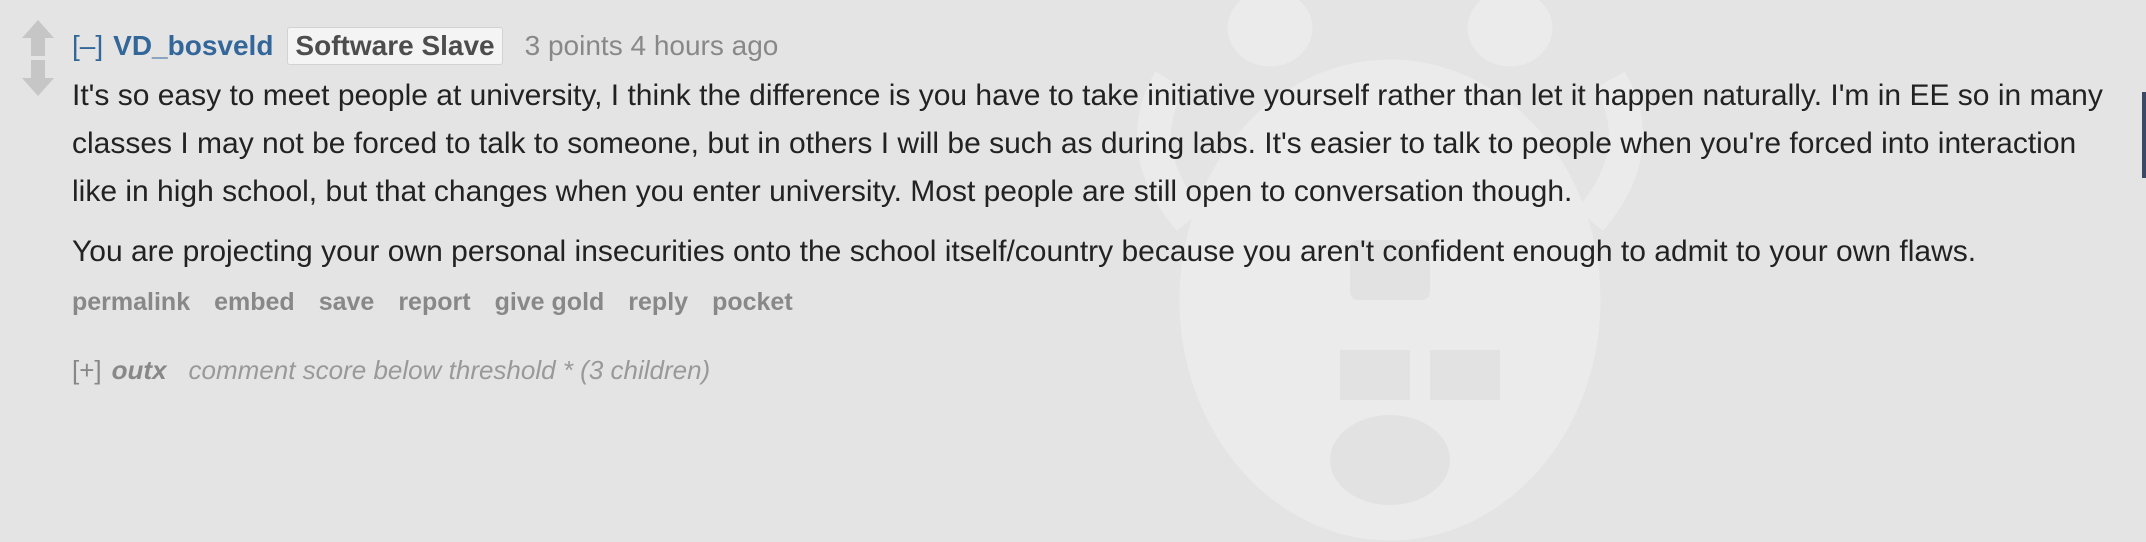 The width and height of the screenshot is (2146, 542). What do you see at coordinates (651, 45) in the screenshot?
I see `score-and-time: 3 points 4 hours ago` at bounding box center [651, 45].